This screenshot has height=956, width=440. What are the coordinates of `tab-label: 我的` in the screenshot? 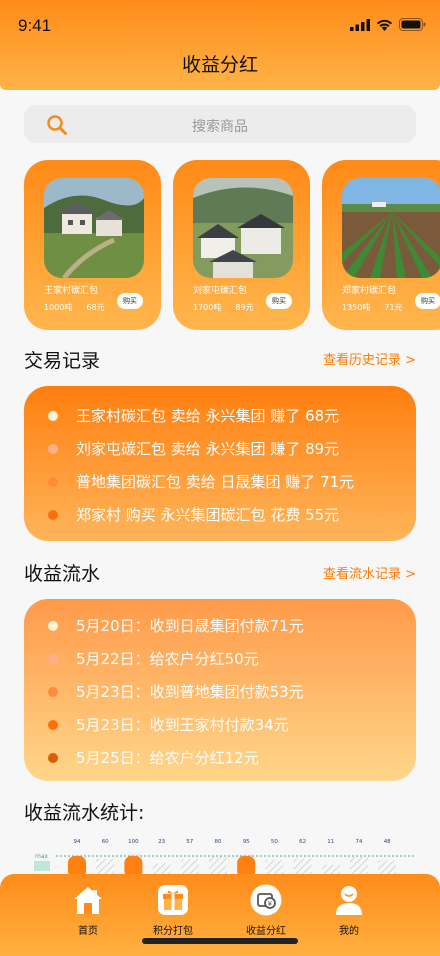 It's located at (349, 931).